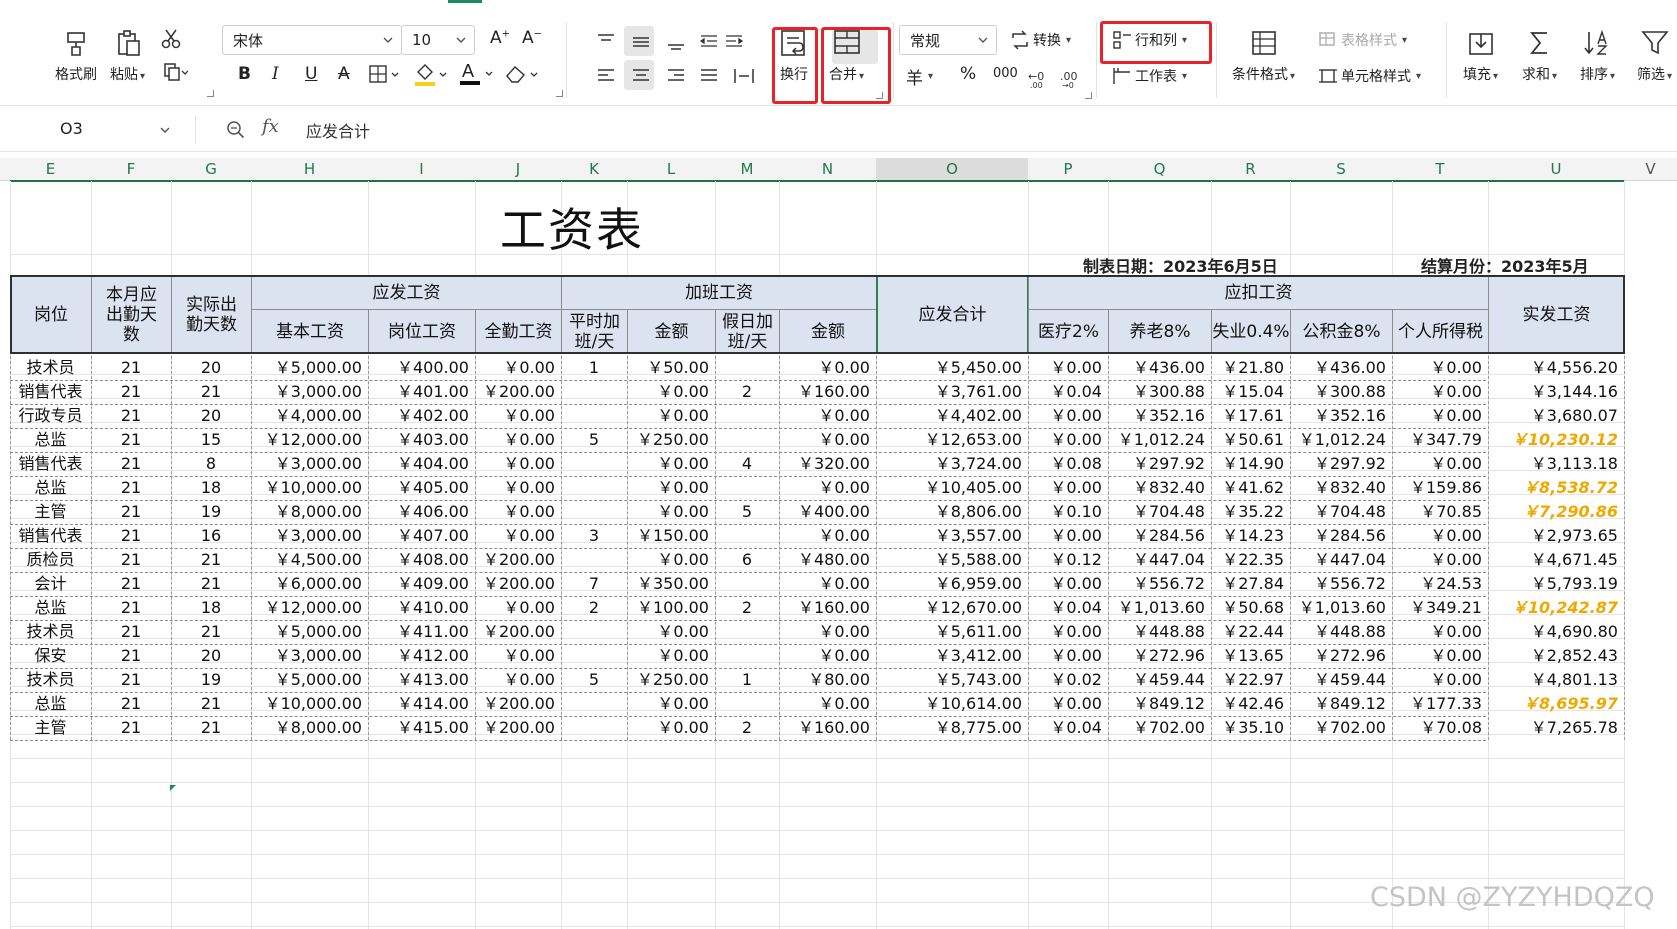  What do you see at coordinates (1341, 632) in the screenshot?
I see `table-cell: ￥448.88` at bounding box center [1341, 632].